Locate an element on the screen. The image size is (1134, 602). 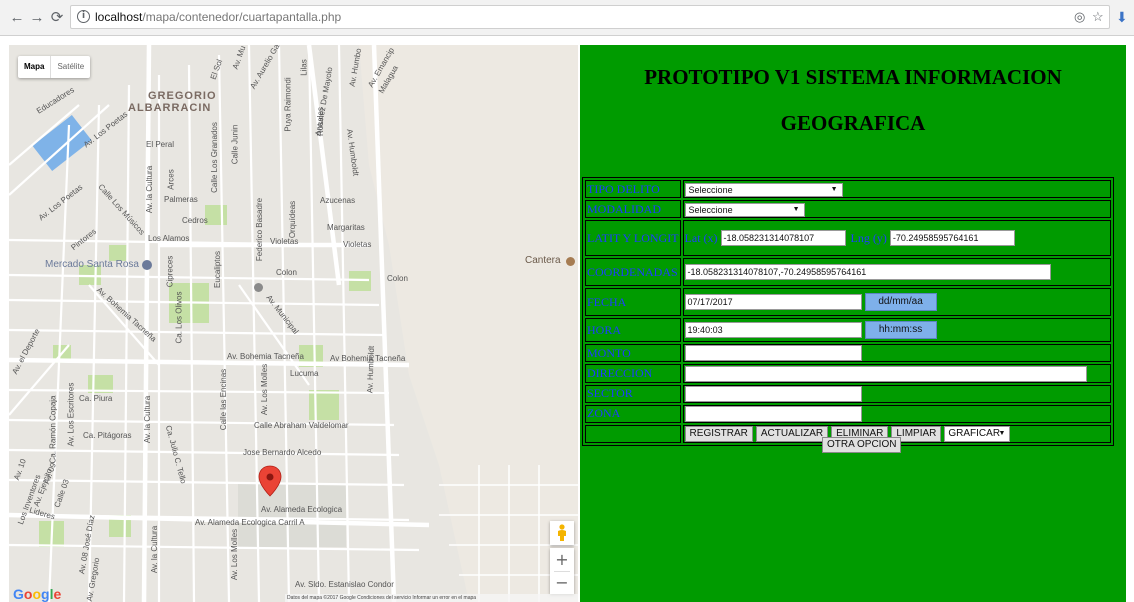
zona-input is located at coordinates (773, 414).